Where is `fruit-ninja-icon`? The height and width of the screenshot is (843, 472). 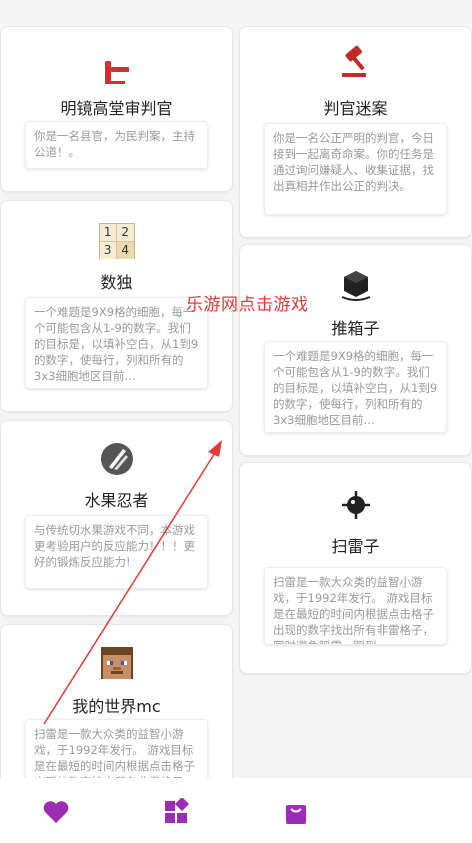 fruit-ninja-icon is located at coordinates (116, 459).